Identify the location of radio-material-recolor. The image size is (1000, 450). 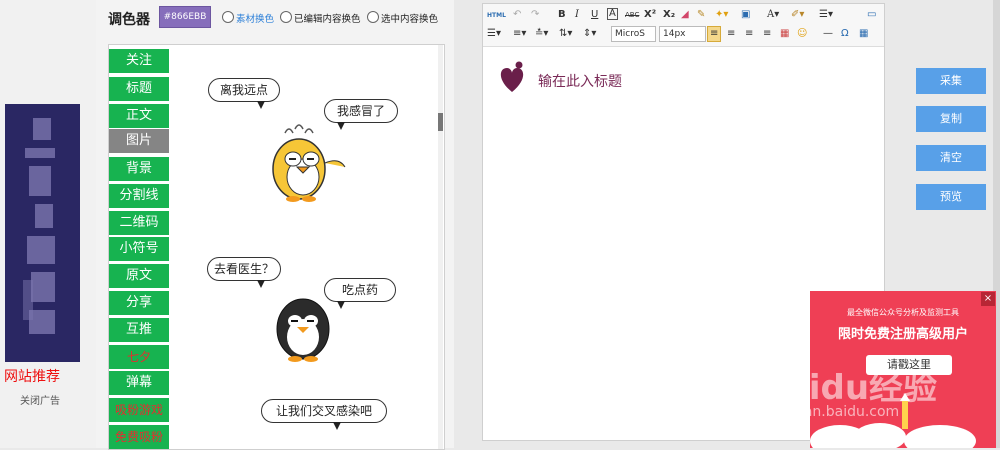
(228, 17).